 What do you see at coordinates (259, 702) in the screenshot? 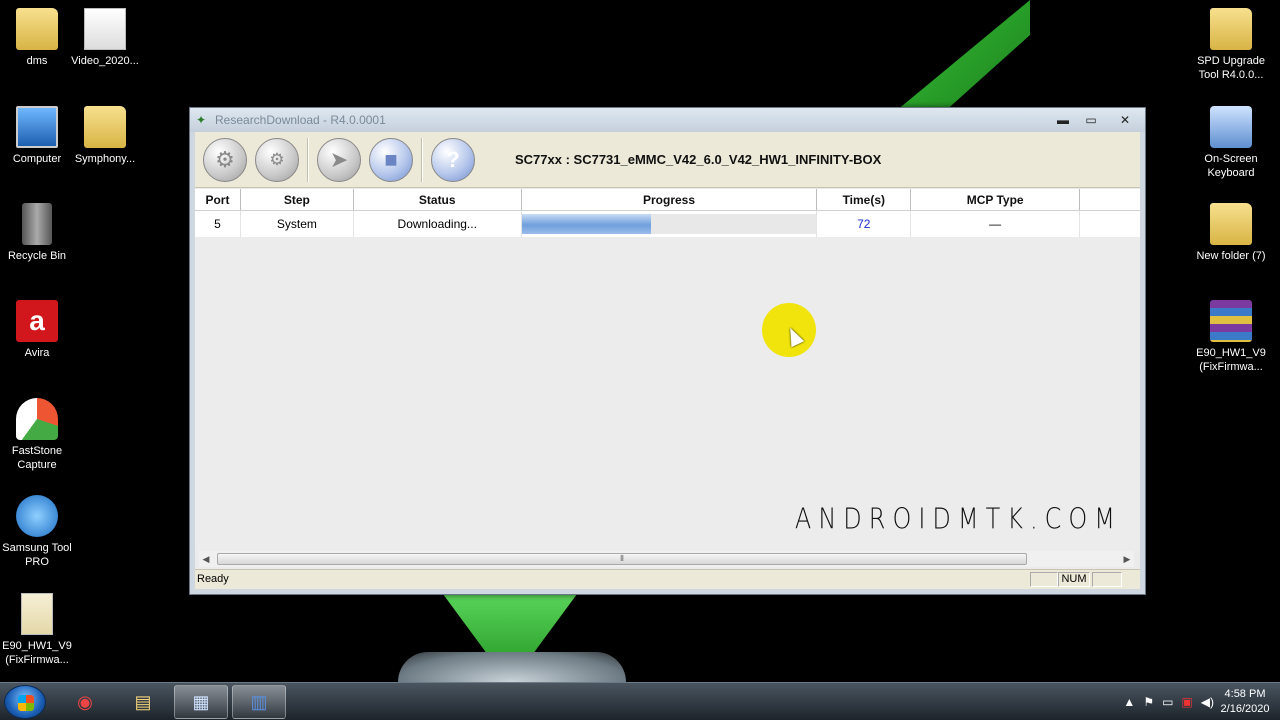
I see `spd-tool-icon: ▥` at bounding box center [259, 702].